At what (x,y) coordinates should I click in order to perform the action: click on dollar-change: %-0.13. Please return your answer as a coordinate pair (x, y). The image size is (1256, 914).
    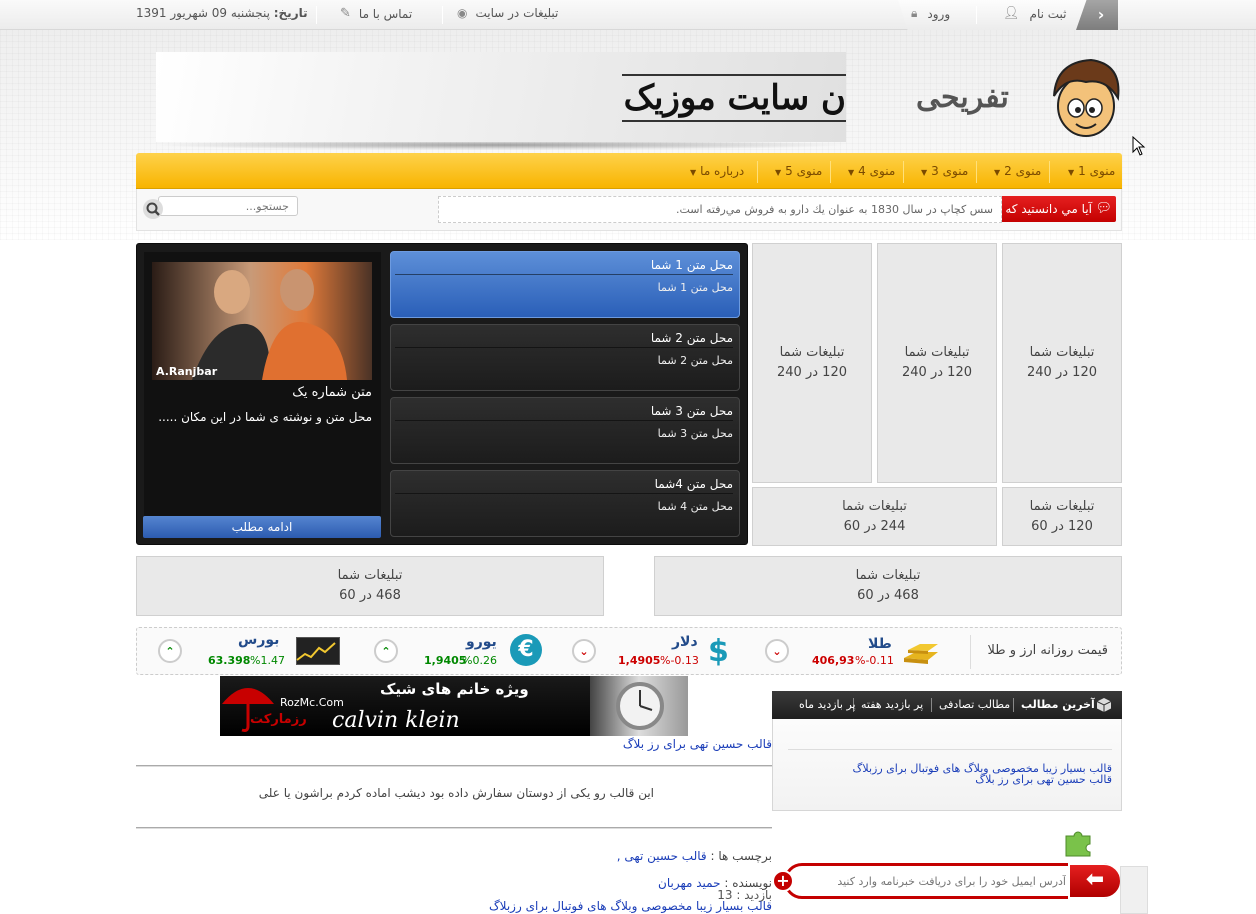
    Looking at the image, I should click on (679, 660).